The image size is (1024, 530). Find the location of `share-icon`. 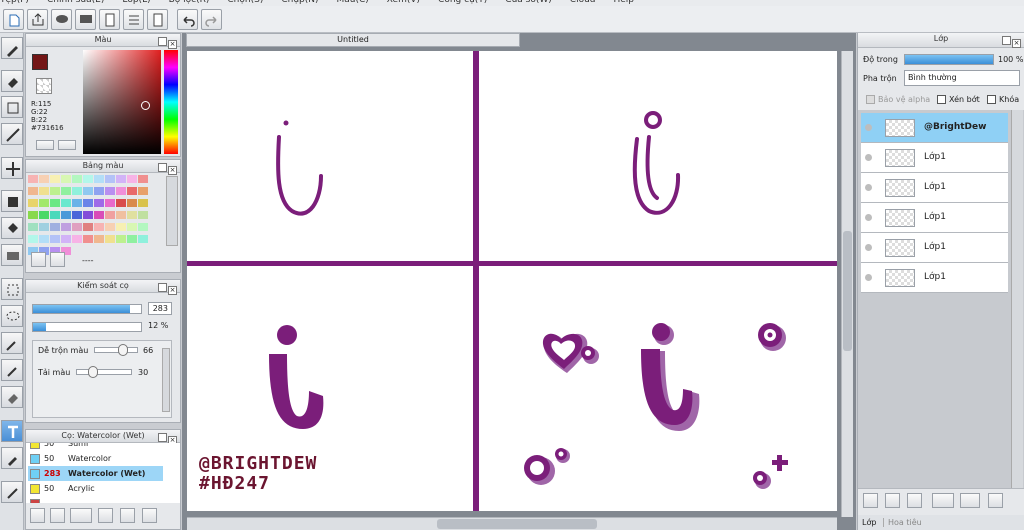

share-icon is located at coordinates (37, 19).